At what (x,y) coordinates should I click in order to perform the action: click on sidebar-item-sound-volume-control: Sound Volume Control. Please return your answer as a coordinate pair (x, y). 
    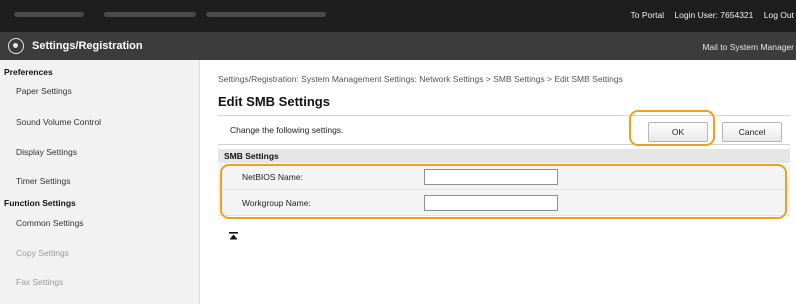
    Looking at the image, I should click on (50, 122).